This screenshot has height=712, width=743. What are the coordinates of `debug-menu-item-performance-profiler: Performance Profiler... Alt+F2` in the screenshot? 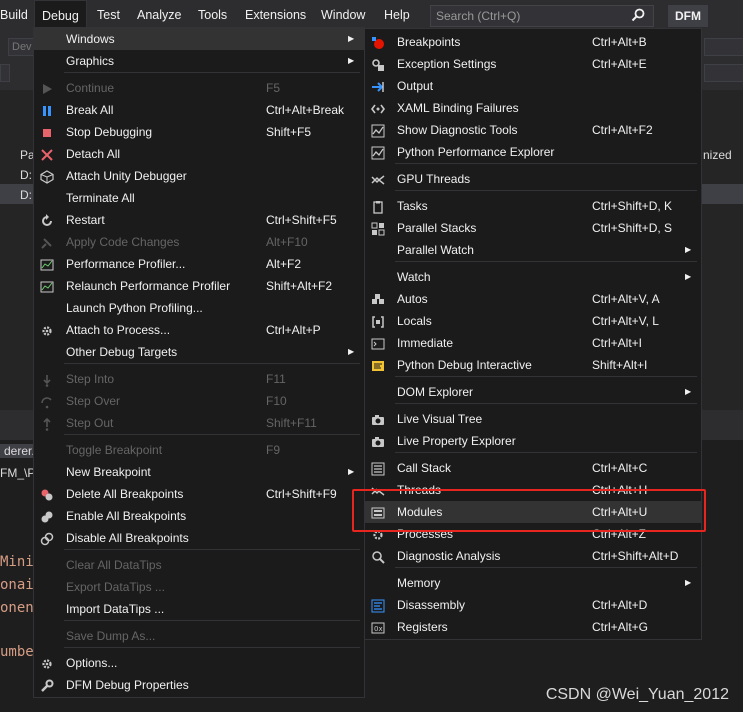 It's located at (199, 264).